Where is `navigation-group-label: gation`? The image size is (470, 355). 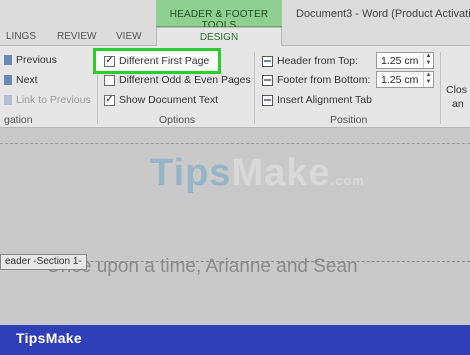 navigation-group-label: gation is located at coordinates (18, 120).